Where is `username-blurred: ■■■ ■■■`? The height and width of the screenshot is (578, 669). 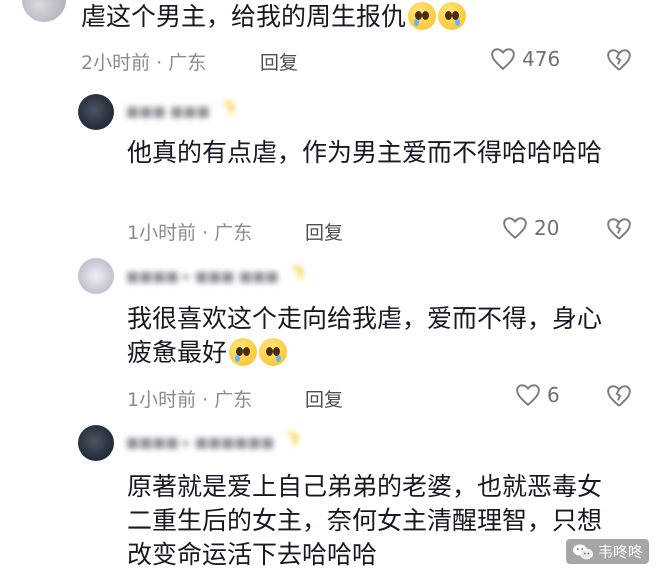
username-blurred: ■■■ ■■■ is located at coordinates (178, 111).